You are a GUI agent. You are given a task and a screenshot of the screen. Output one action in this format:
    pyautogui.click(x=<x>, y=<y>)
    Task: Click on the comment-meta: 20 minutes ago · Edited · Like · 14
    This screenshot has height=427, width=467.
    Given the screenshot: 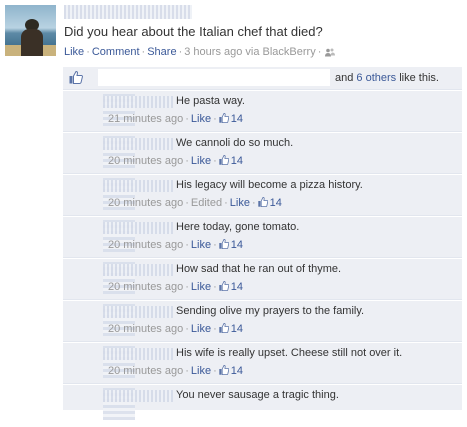 What is the action you would take?
    pyautogui.click(x=195, y=203)
    